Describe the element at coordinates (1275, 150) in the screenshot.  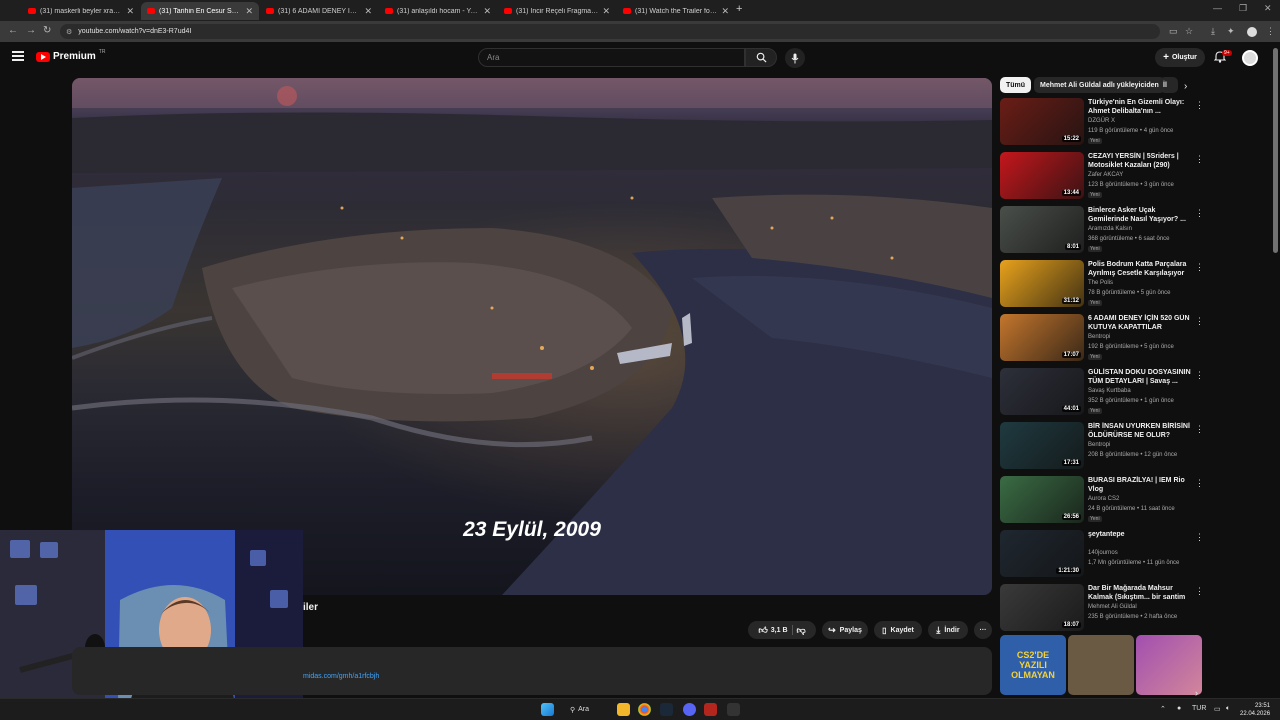
I see `page-scrollbar` at that location.